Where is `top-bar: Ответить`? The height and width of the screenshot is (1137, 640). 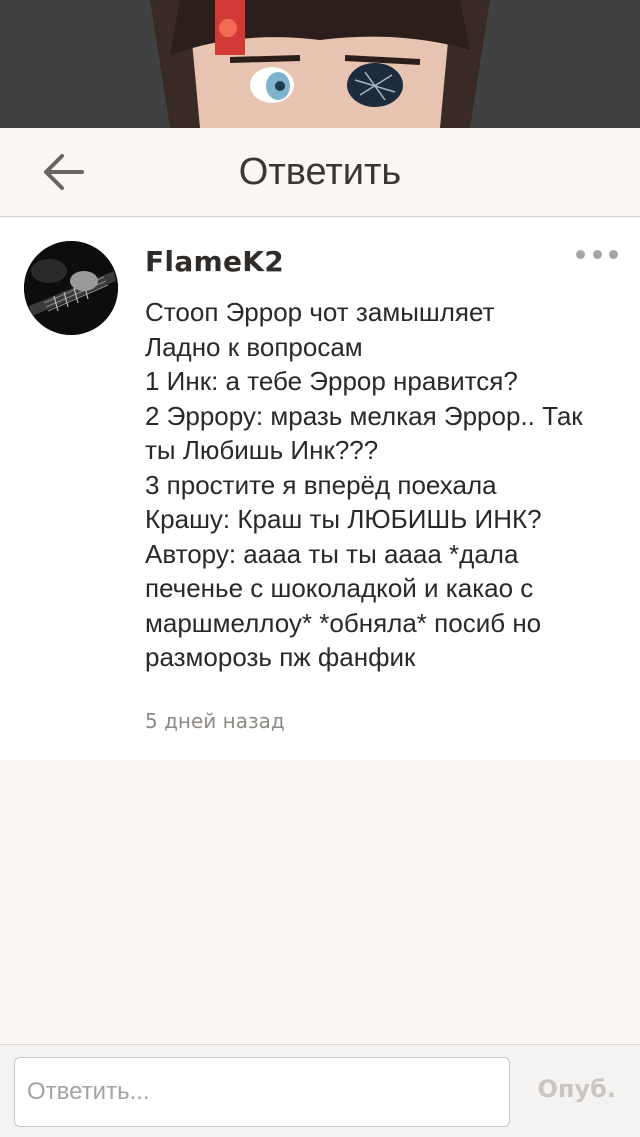 top-bar: Ответить is located at coordinates (320, 172).